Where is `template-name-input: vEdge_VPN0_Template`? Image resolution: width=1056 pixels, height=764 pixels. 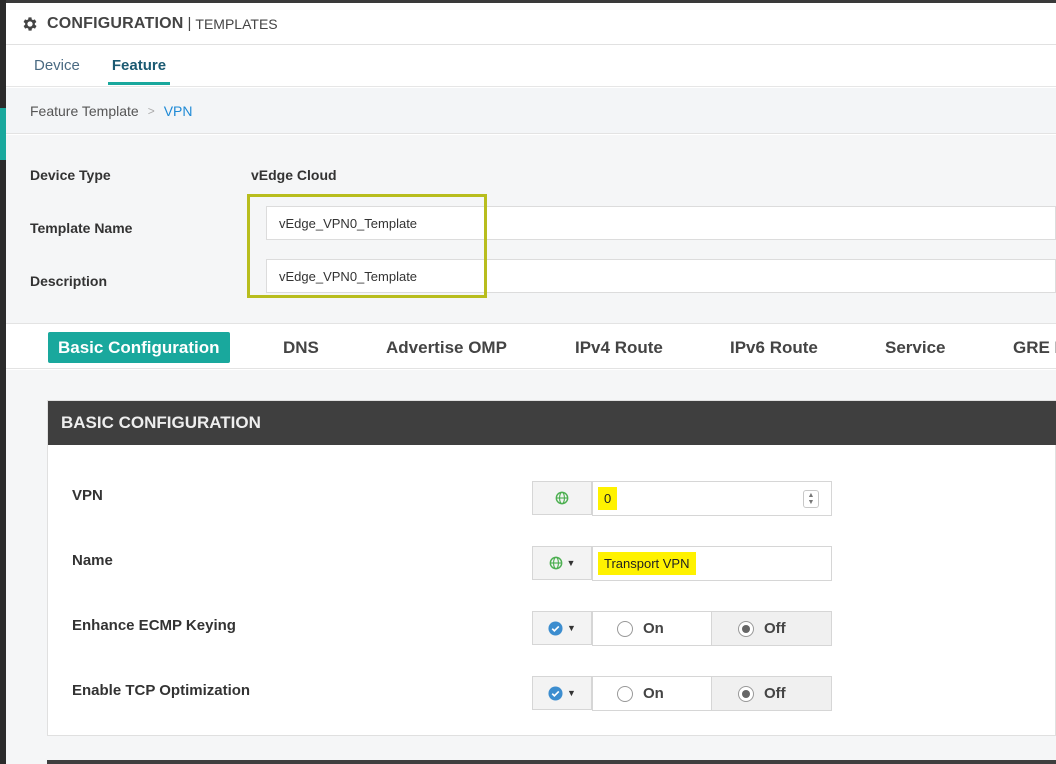 template-name-input: vEdge_VPN0_Template is located at coordinates (661, 223).